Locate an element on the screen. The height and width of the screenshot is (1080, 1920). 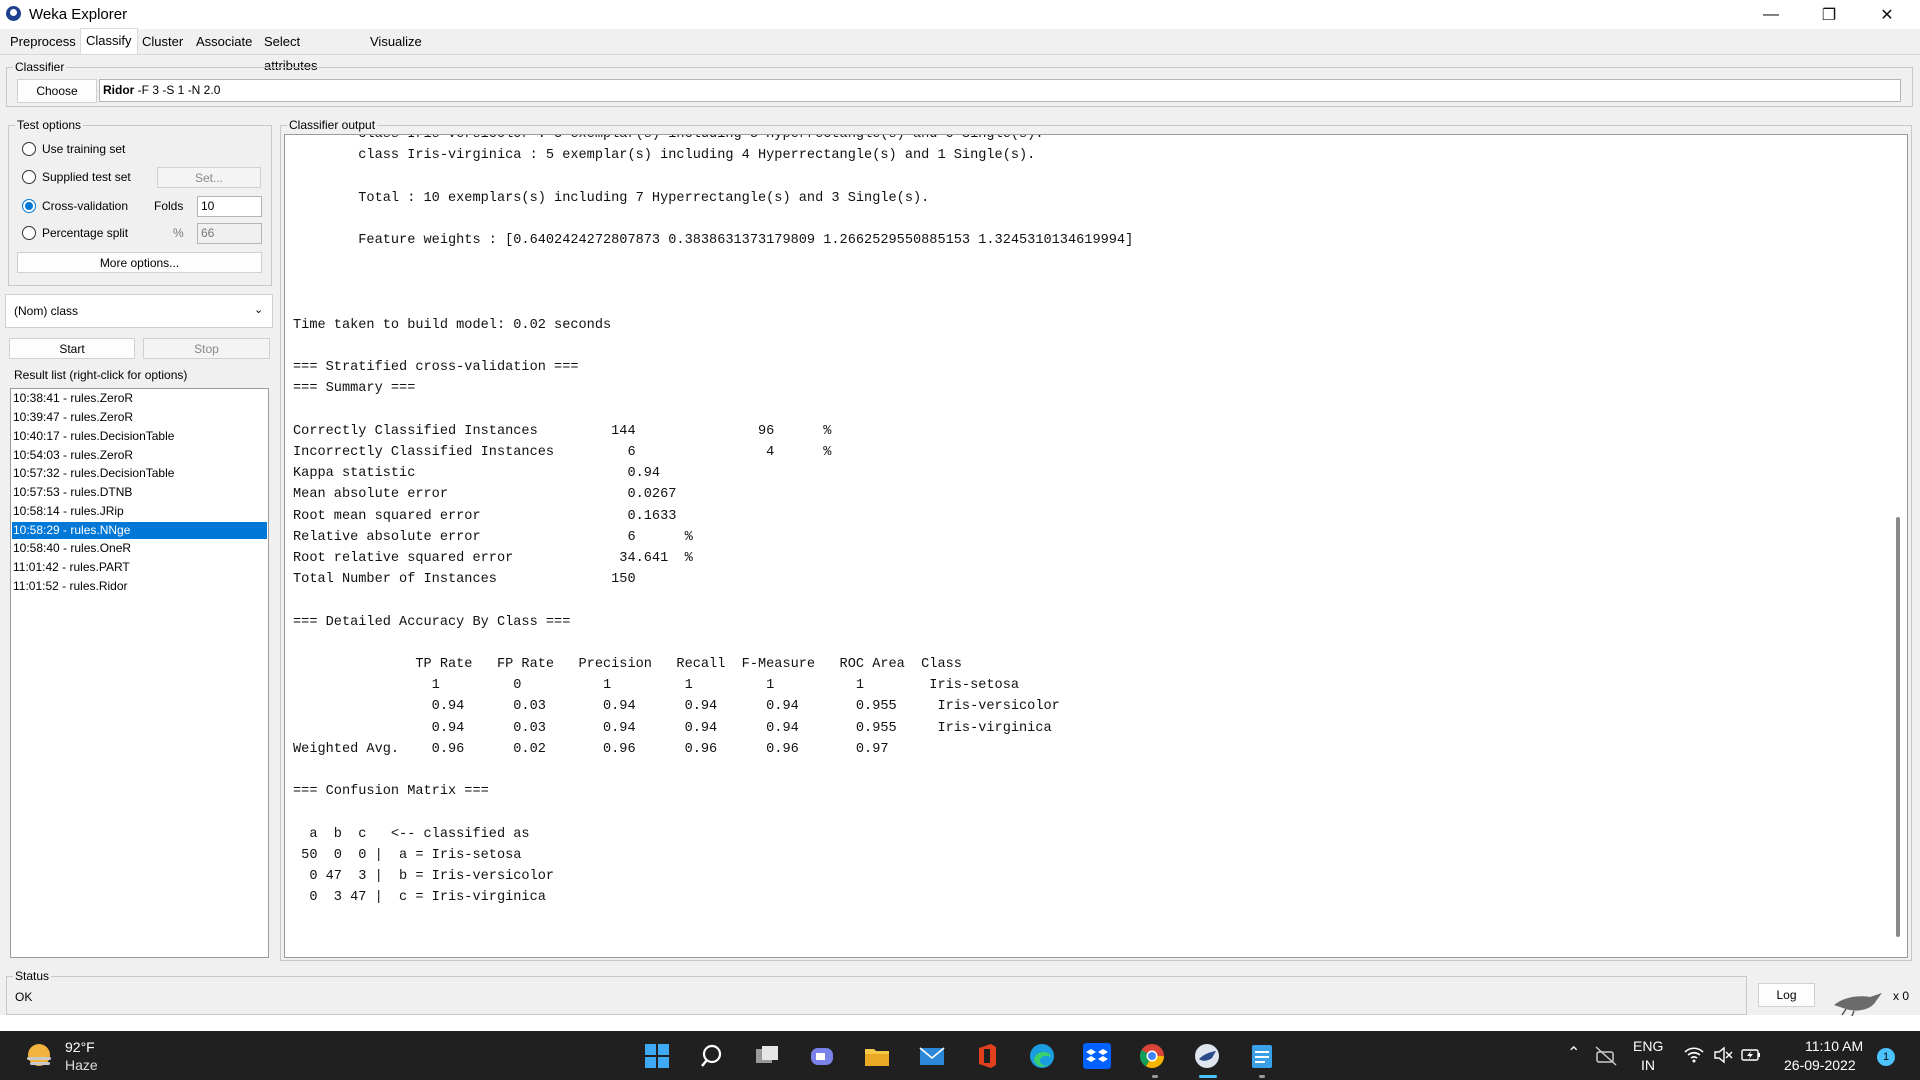
file-explorer-icon is located at coordinates (877, 1056).